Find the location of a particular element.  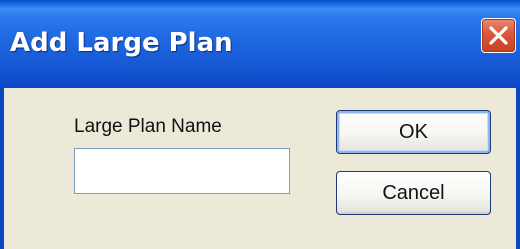

large-plan-name-input is located at coordinates (182, 171).